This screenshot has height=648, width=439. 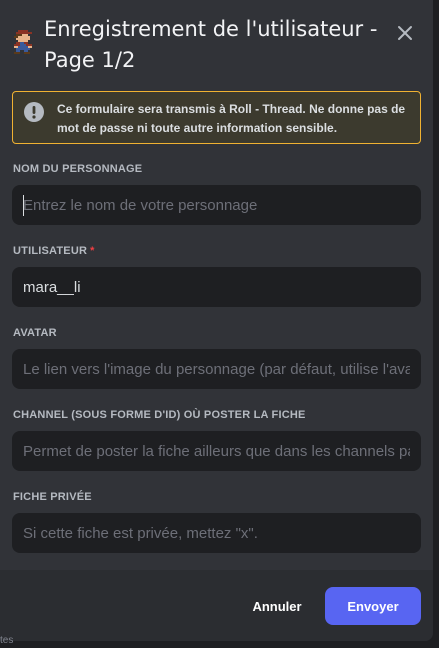 What do you see at coordinates (52, 497) in the screenshot?
I see `private-sheet-label: FICHE PRIVÉE` at bounding box center [52, 497].